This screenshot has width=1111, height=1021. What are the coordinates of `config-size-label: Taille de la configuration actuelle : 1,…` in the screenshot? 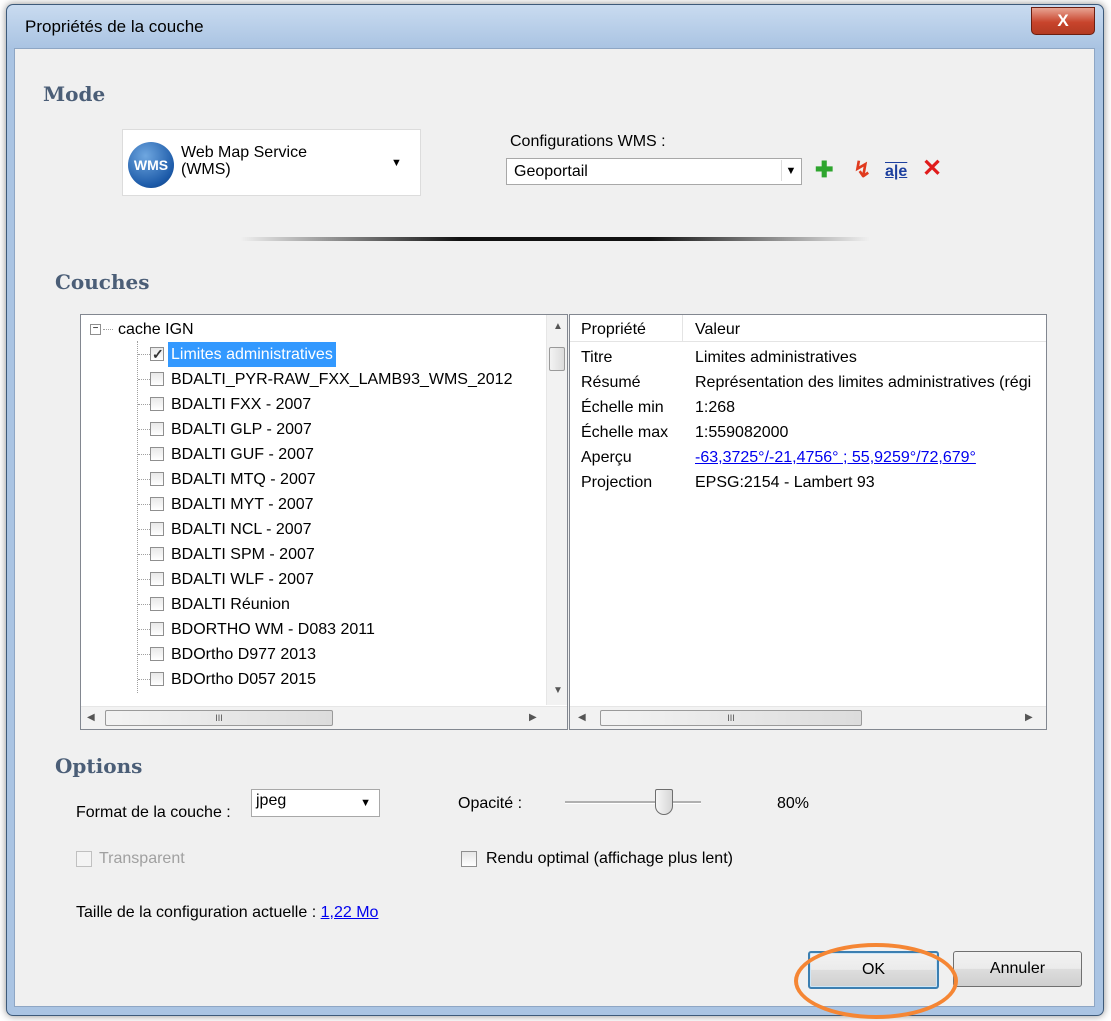 It's located at (227, 913).